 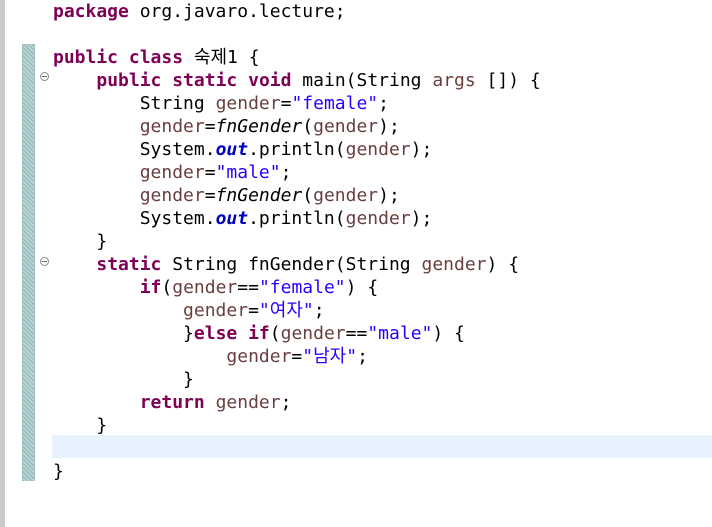 What do you see at coordinates (297, 333) in the screenshot?
I see `code-line: }else if(gender=="male") {` at bounding box center [297, 333].